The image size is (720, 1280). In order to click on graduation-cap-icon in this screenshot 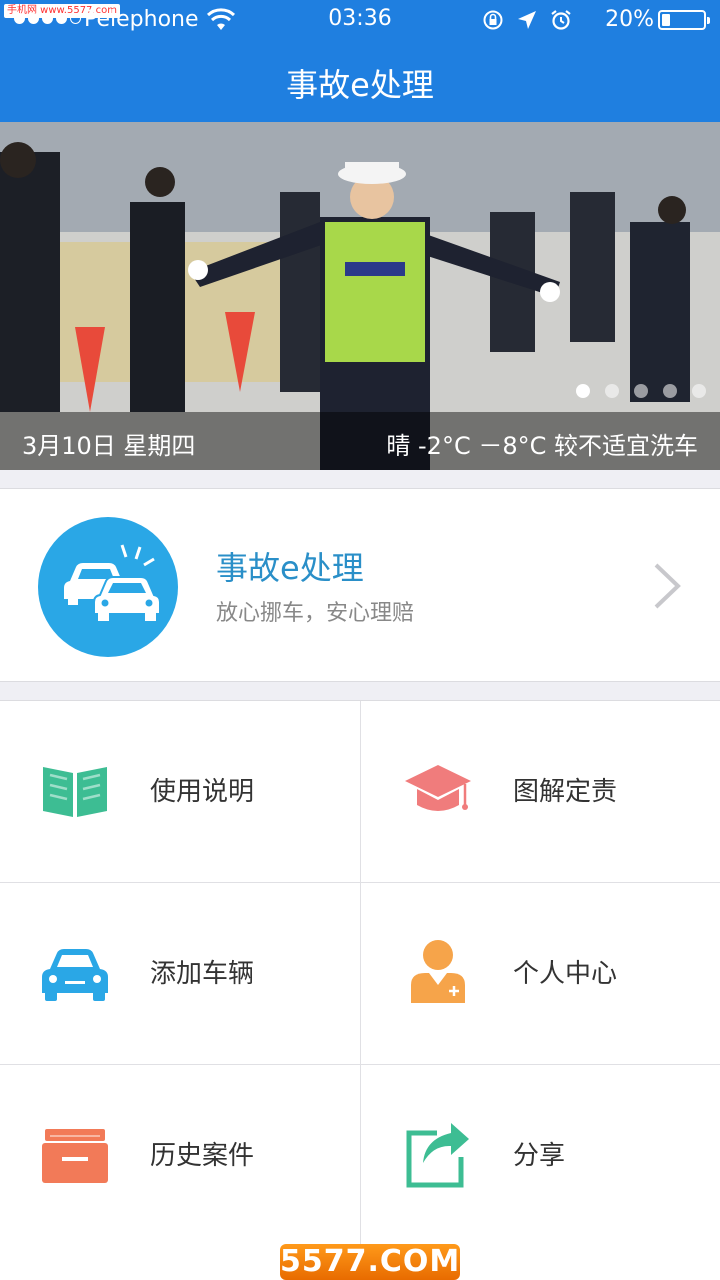, I will do `click(438, 788)`.